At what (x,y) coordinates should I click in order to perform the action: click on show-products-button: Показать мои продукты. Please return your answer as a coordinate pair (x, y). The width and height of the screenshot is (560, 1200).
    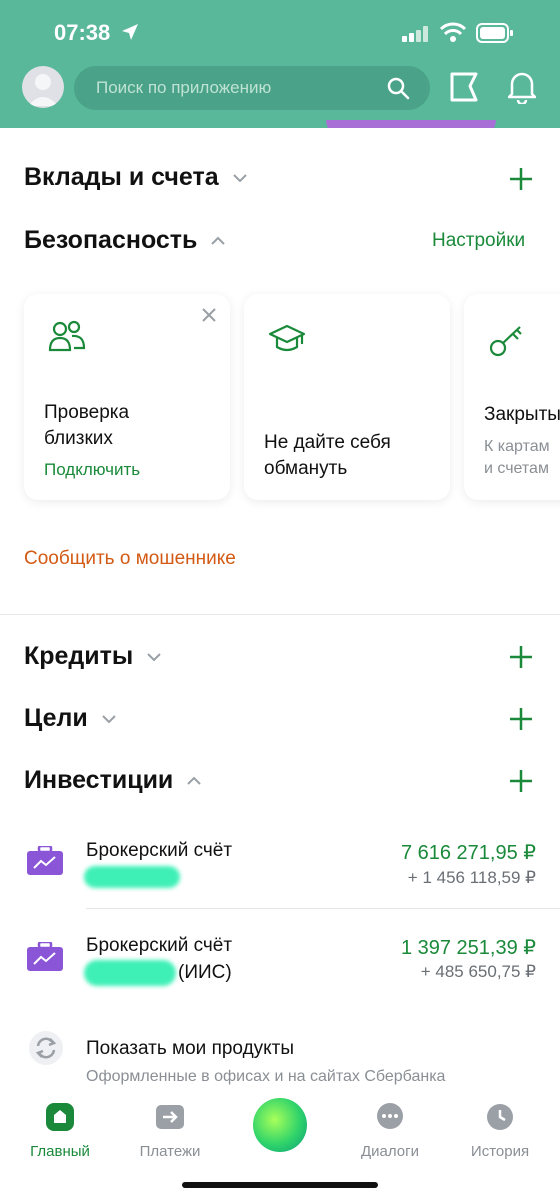
    Looking at the image, I should click on (190, 1049).